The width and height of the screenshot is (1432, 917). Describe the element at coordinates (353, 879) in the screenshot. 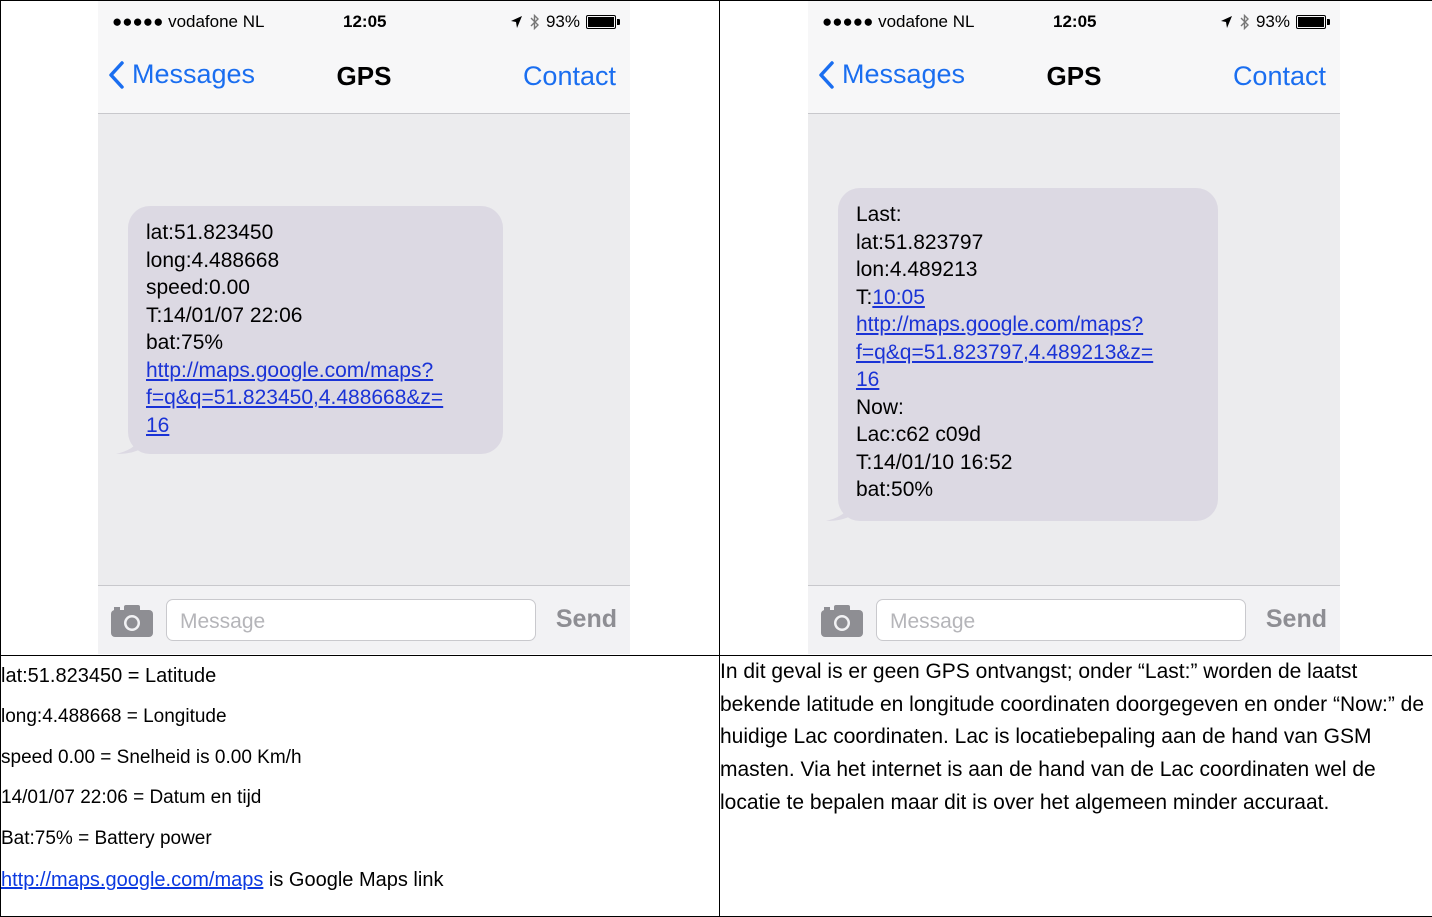

I see `caption-link-suffix: is Google Maps link` at that location.